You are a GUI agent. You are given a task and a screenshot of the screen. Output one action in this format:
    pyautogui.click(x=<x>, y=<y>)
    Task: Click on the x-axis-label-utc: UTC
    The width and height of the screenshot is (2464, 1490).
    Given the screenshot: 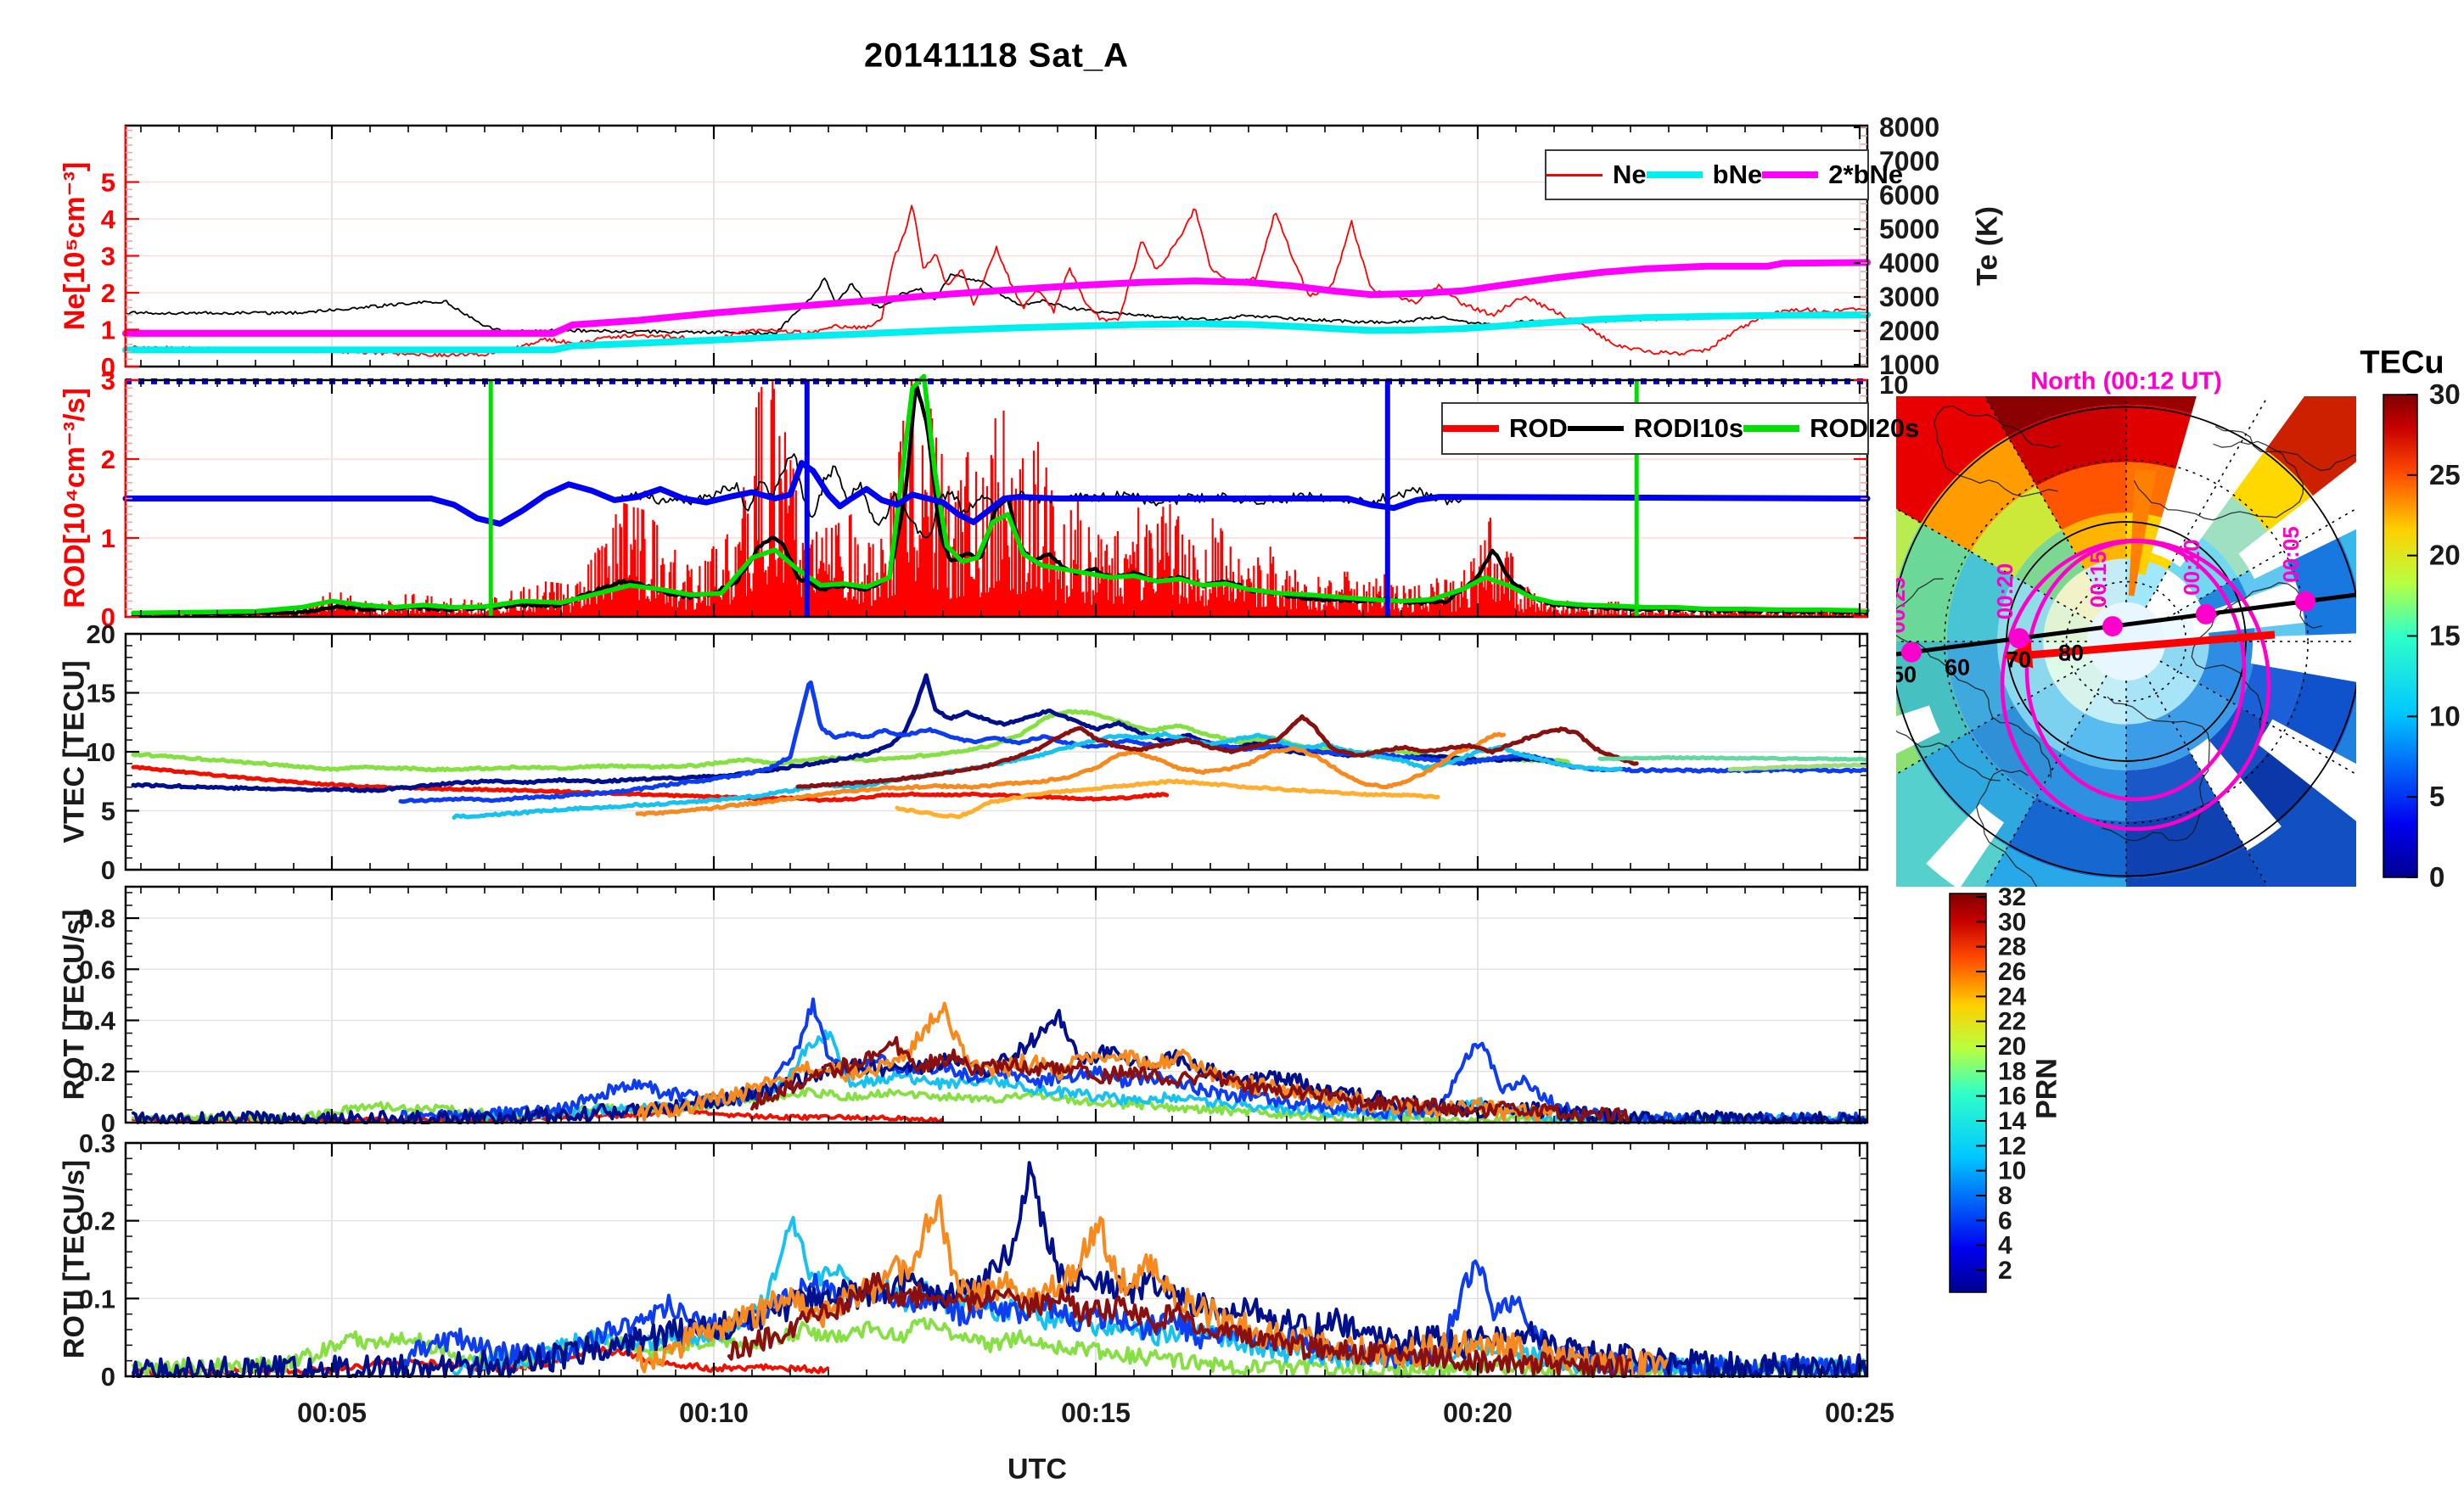 What is the action you would take?
    pyautogui.click(x=1037, y=1469)
    